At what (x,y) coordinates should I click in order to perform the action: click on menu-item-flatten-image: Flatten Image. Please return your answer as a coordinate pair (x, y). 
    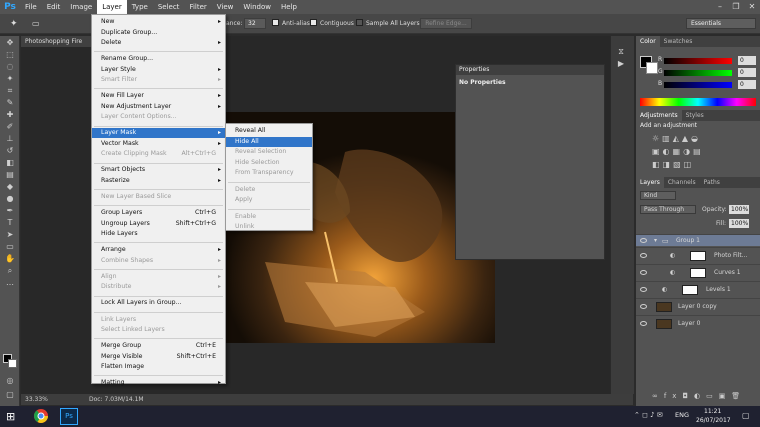
    Looking at the image, I should click on (158, 367).